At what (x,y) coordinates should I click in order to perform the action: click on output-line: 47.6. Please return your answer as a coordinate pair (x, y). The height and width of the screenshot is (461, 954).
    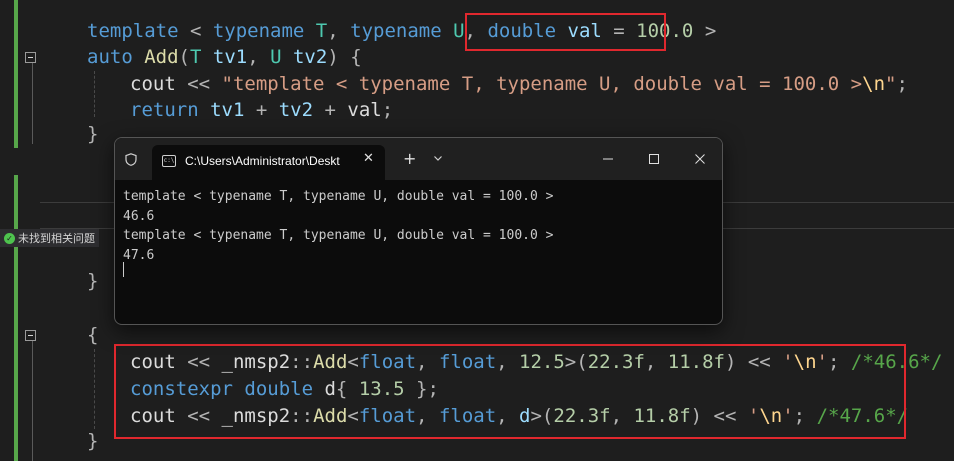
    Looking at the image, I should click on (139, 255).